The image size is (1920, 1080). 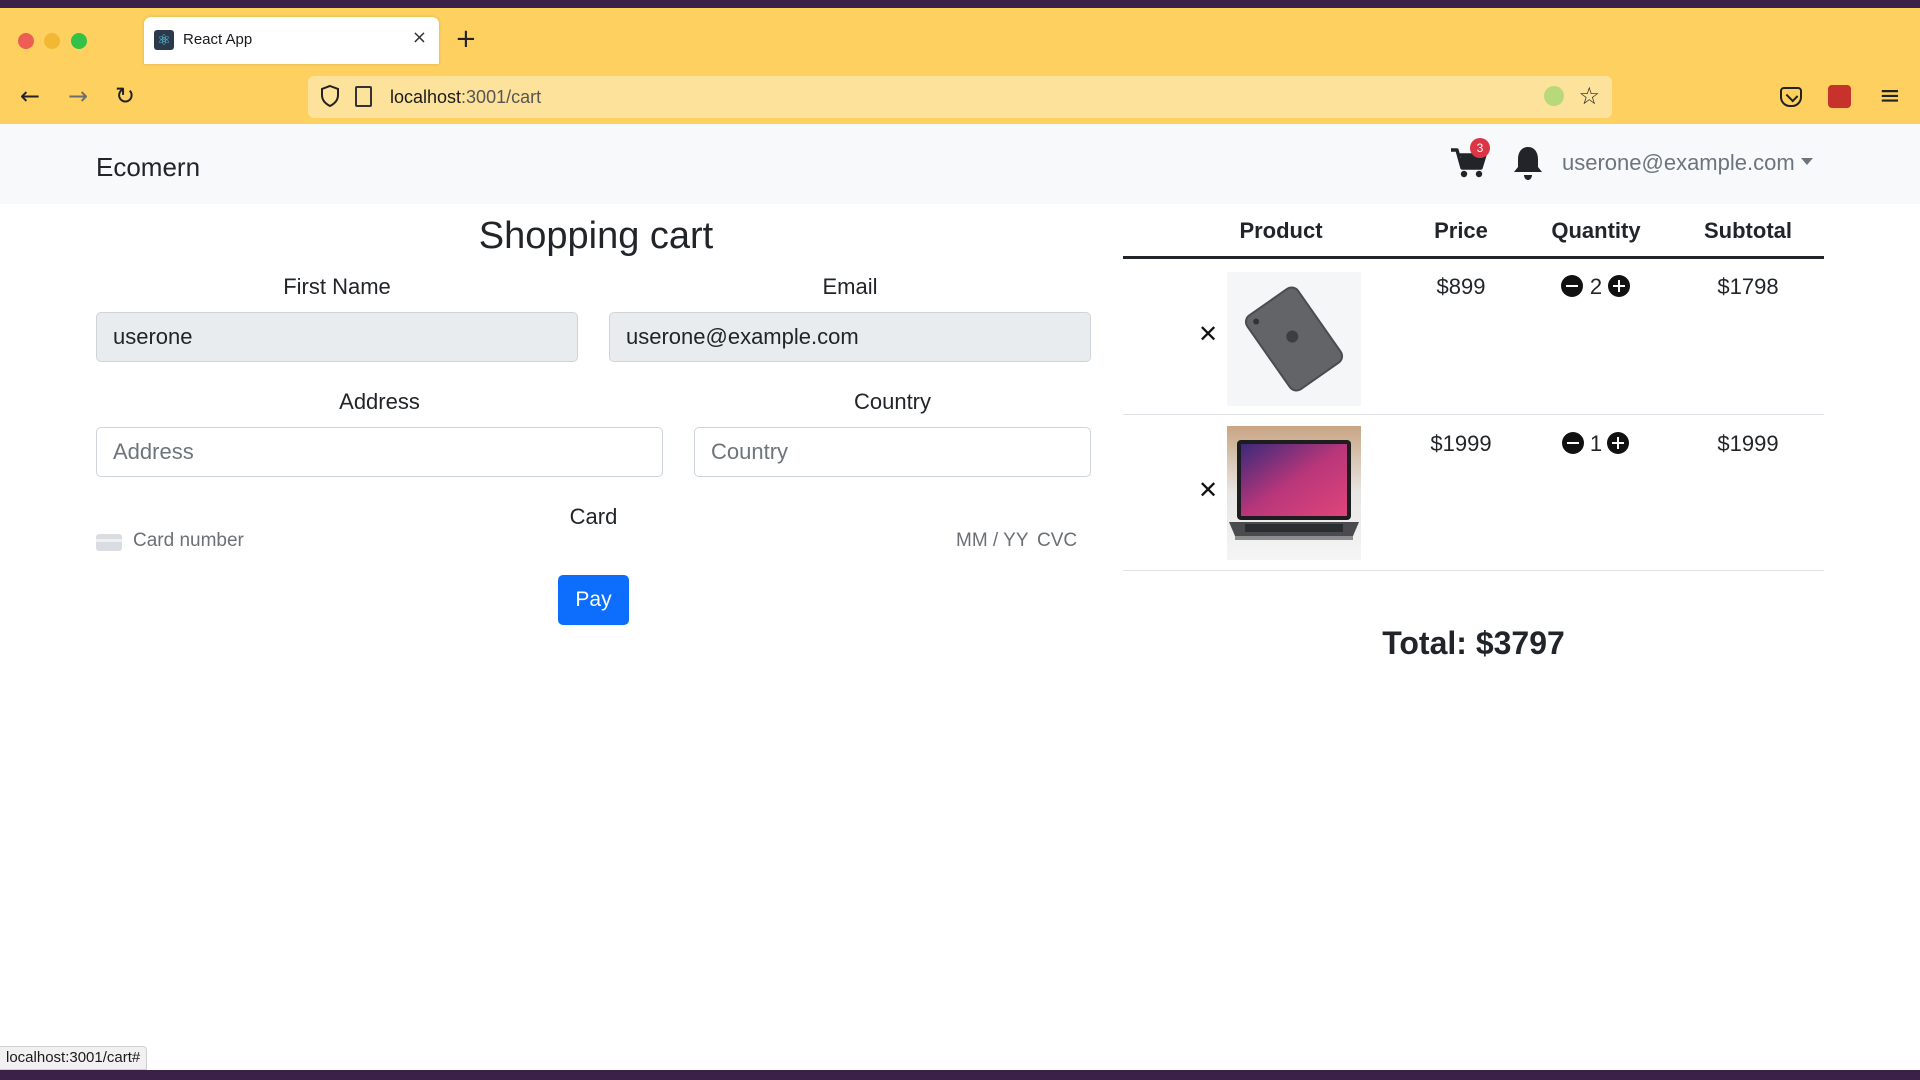 I want to click on pocket-icon, so click(x=1791, y=97).